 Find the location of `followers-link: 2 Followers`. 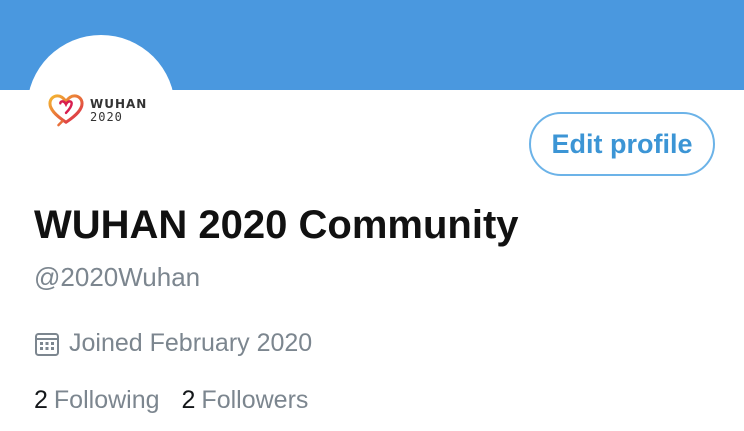

followers-link: 2 Followers is located at coordinates (245, 400).